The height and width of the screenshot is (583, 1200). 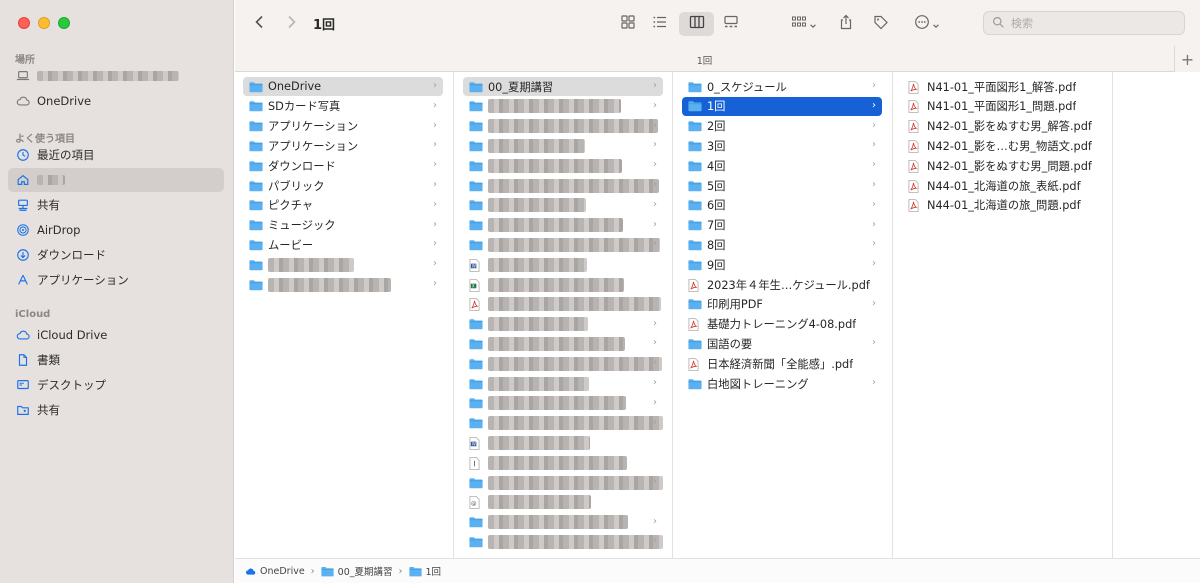 What do you see at coordinates (782, 205) in the screenshot?
I see `folder-row: 6回 ›` at bounding box center [782, 205].